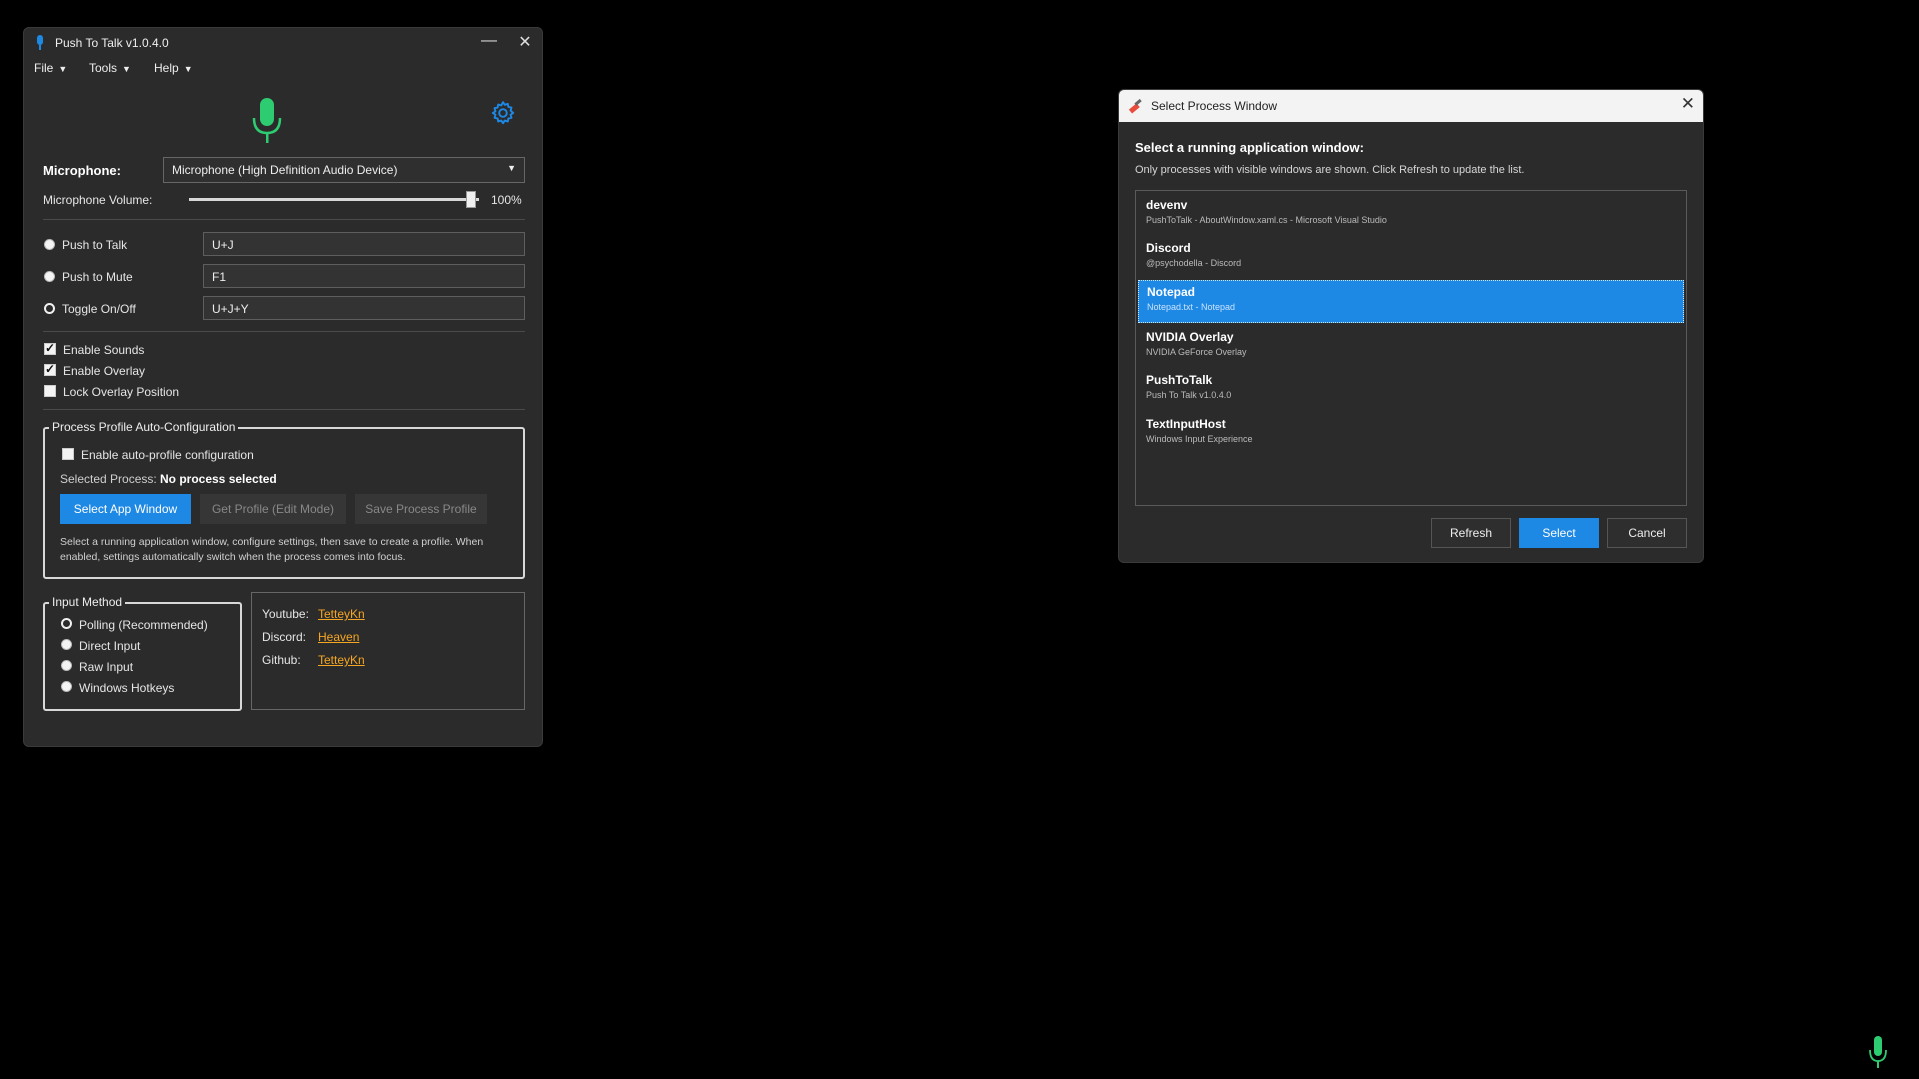 Image resolution: width=1919 pixels, height=1079 pixels. What do you see at coordinates (1249, 147) in the screenshot?
I see `dialog-heading: Select a running application window:` at bounding box center [1249, 147].